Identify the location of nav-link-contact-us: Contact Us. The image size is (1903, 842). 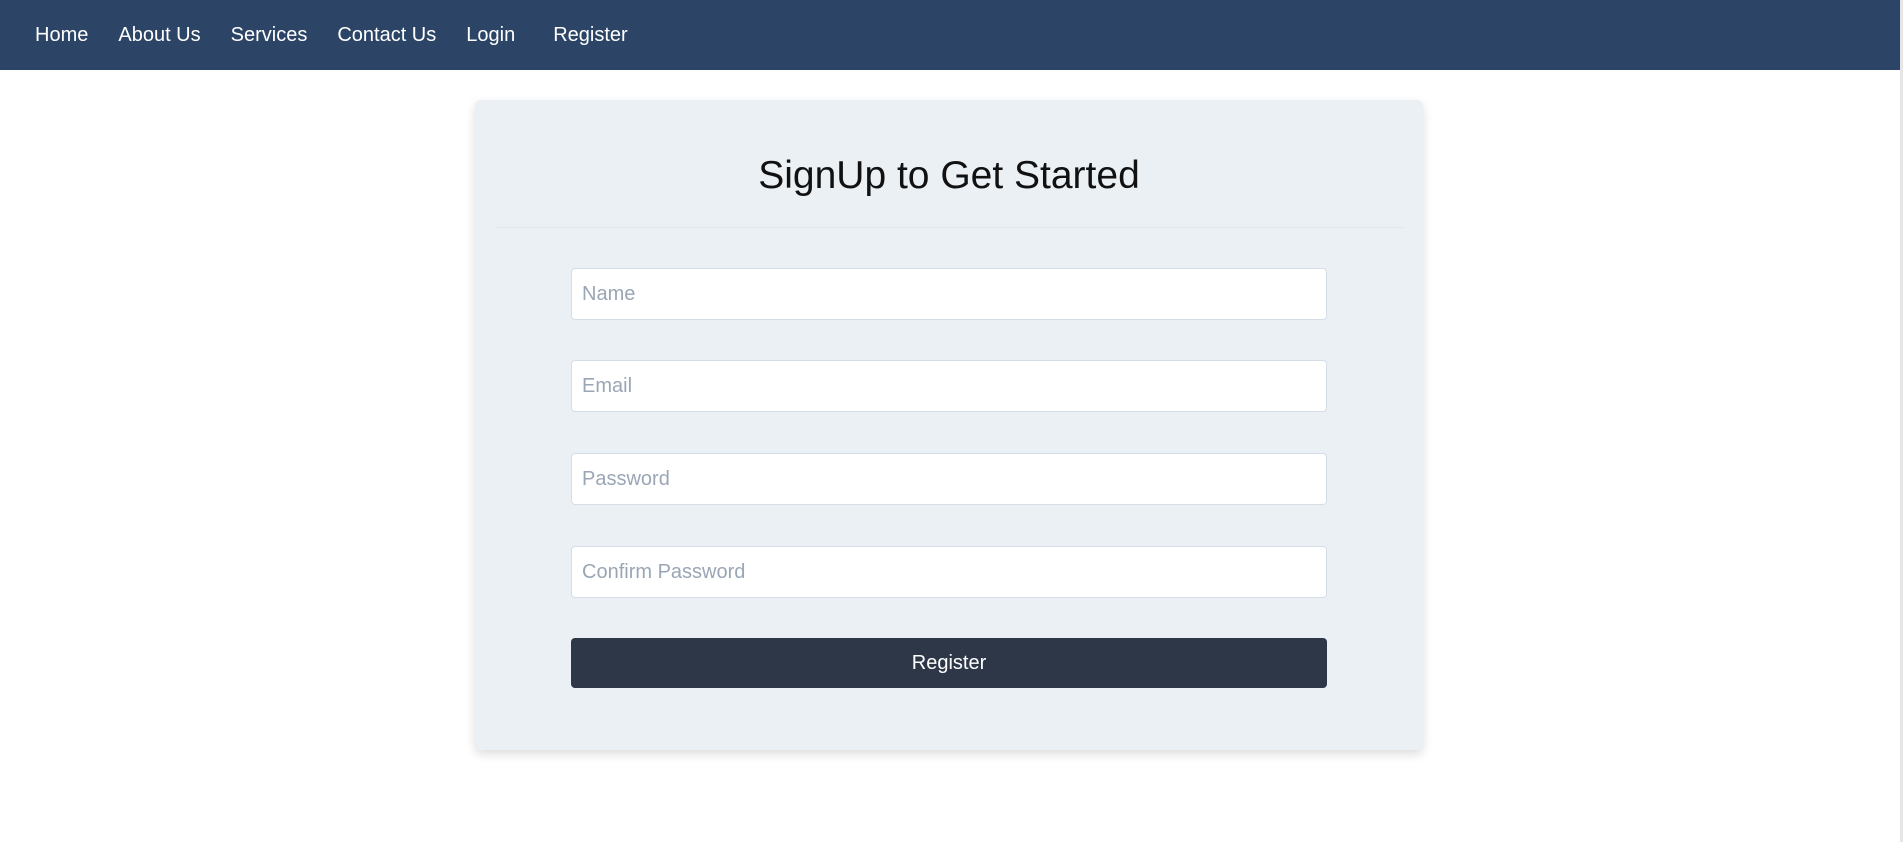
(386, 35).